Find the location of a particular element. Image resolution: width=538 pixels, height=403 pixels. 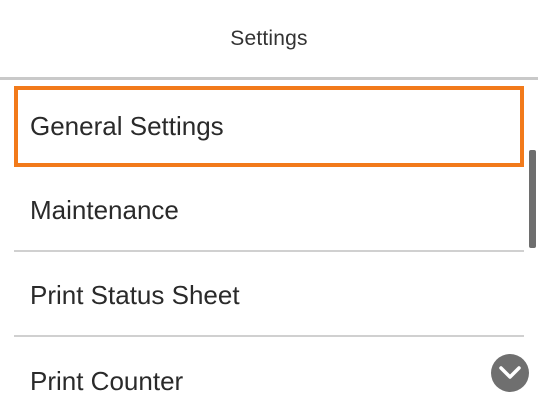

page-title: Settings is located at coordinates (269, 38).